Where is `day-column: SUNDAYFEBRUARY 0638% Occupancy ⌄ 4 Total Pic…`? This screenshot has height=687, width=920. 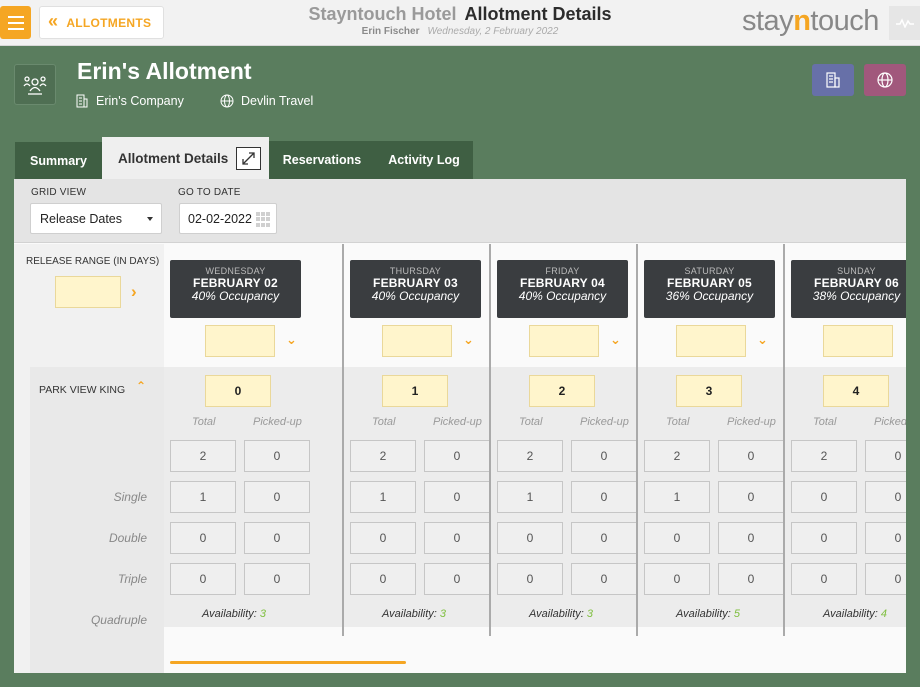 day-column: SUNDAYFEBRUARY 0638% Occupancy ⌄ 4 Total Pic… is located at coordinates (844, 440).